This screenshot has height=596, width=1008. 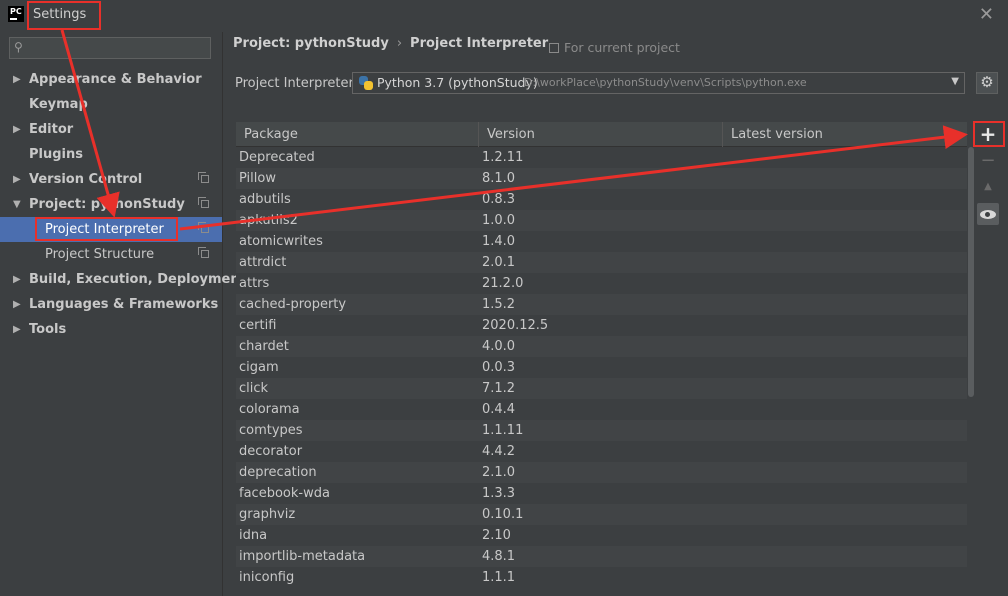 I want to click on table-row: facebook-wda 1.3.3, so click(x=601, y=493).